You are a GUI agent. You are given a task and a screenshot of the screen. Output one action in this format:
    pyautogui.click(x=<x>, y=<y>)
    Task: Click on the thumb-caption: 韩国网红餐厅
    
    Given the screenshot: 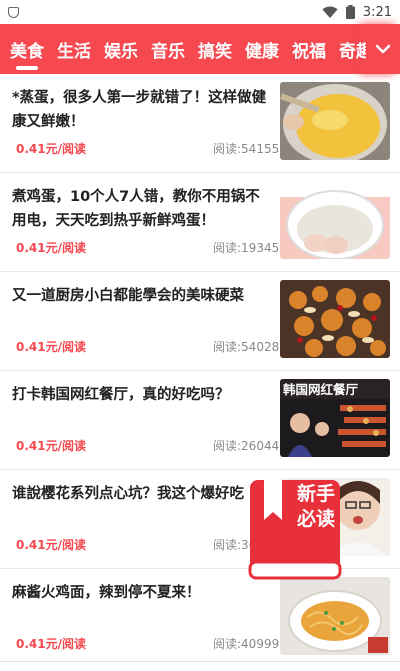 What is the action you would take?
    pyautogui.click(x=321, y=389)
    